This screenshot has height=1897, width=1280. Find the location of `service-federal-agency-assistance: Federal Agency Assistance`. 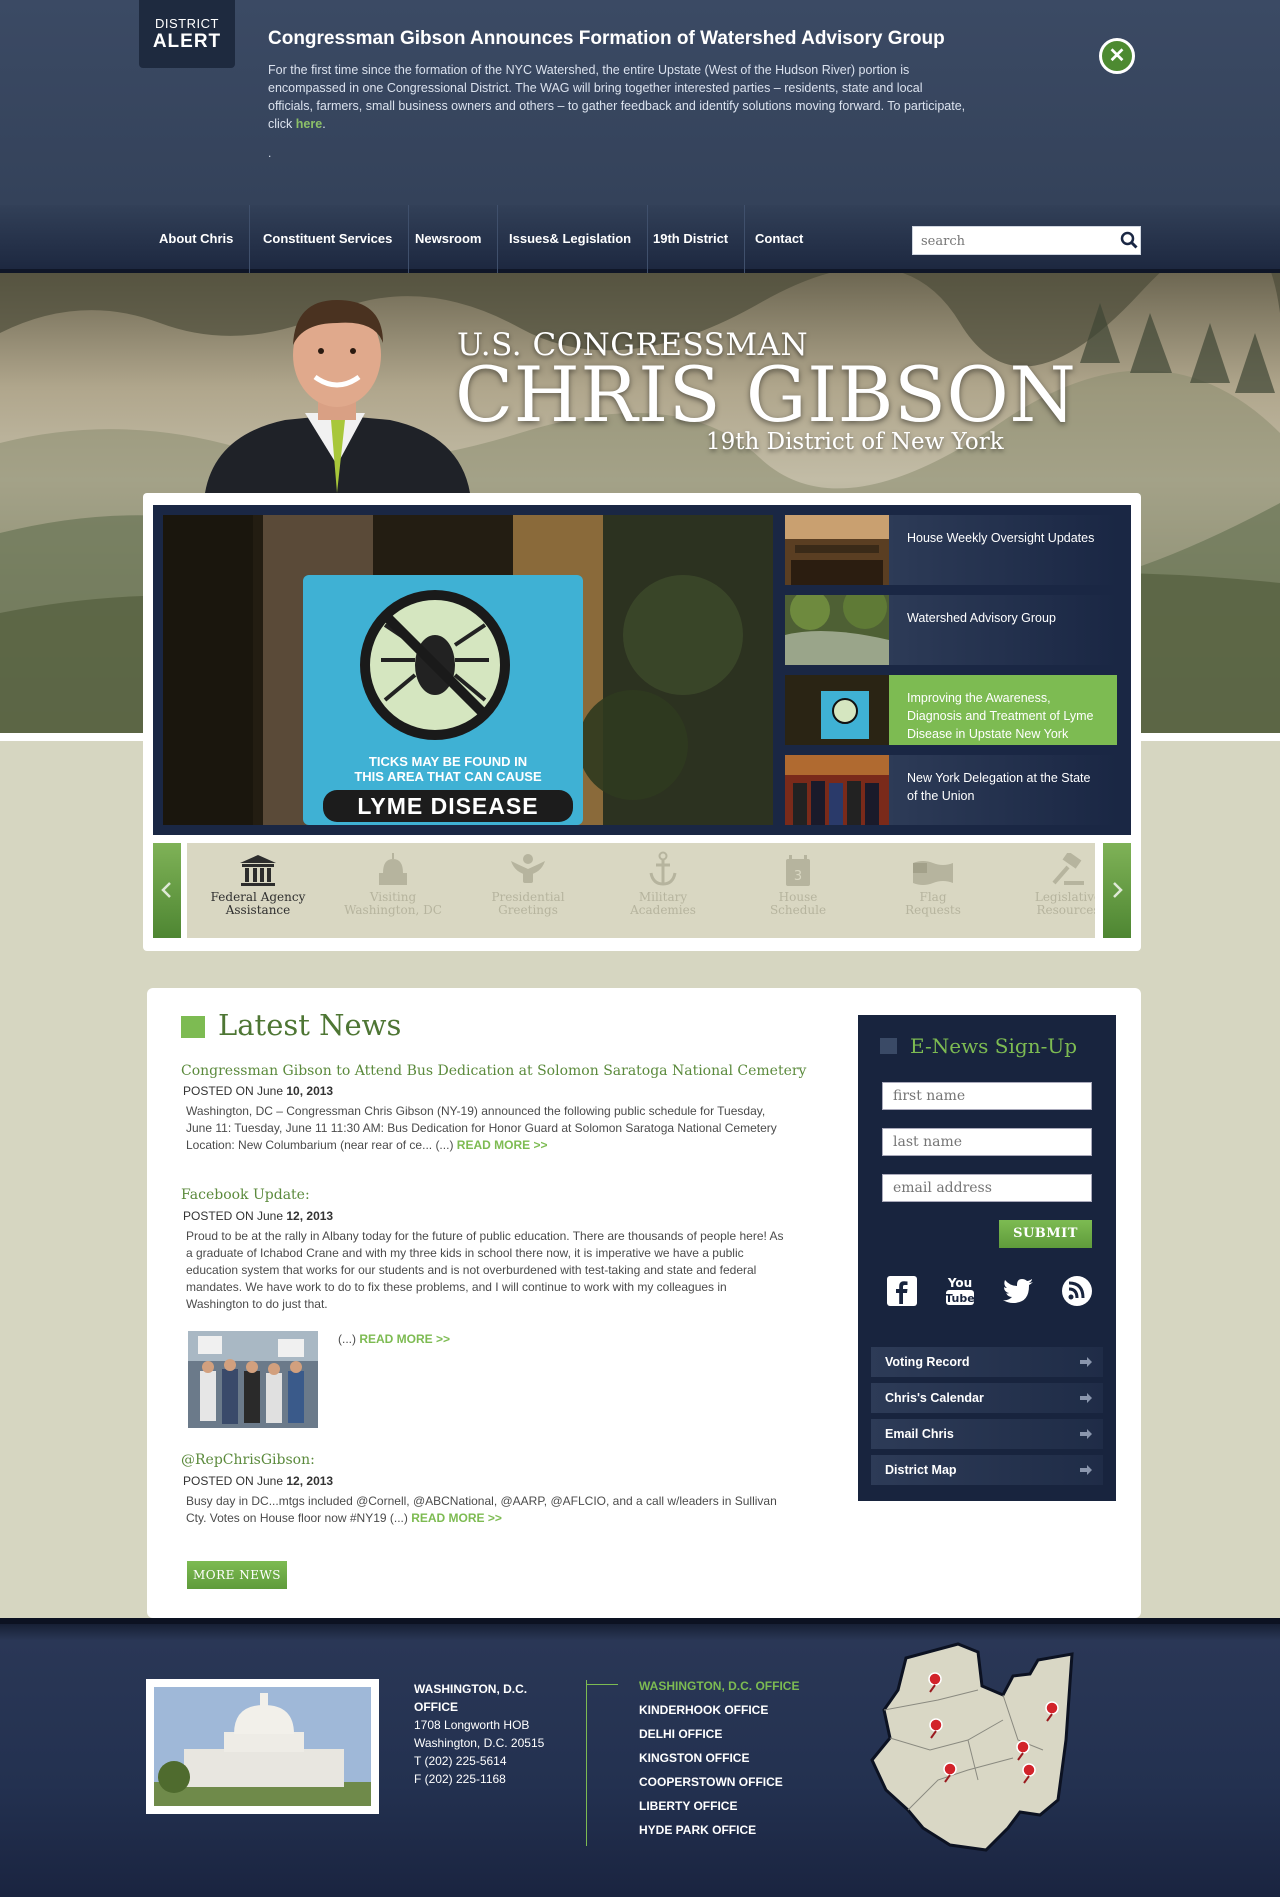

service-federal-agency-assistance: Federal Agency Assistance is located at coordinates (258, 890).